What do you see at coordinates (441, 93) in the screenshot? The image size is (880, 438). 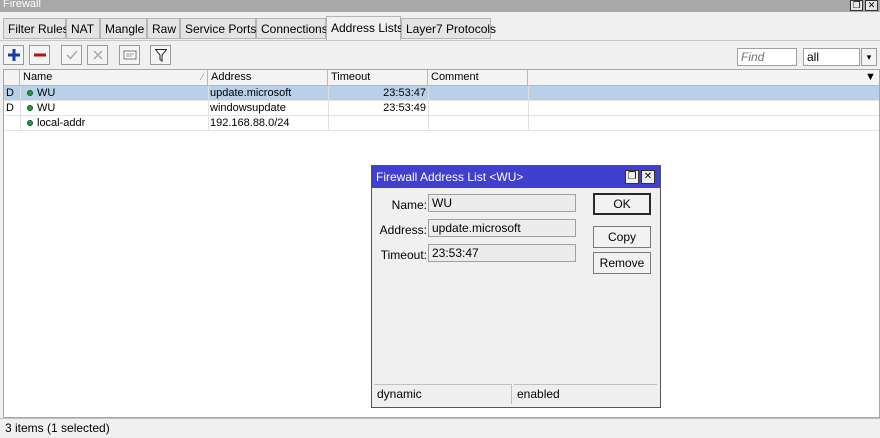 I see `table-row: D WU update.microsoft 23:53:47` at bounding box center [441, 93].